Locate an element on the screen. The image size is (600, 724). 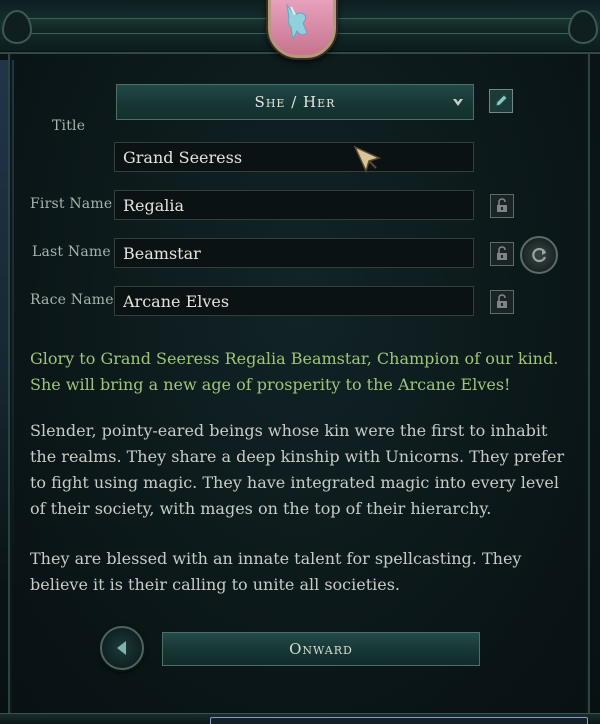
lock-last-name-button is located at coordinates (502, 254).